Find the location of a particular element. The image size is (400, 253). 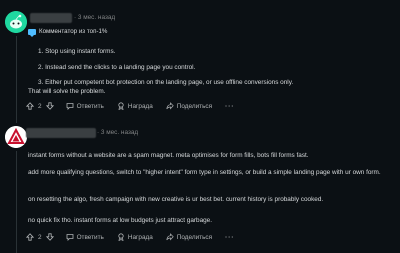

snoo-avatar-icon is located at coordinates (16, 22).